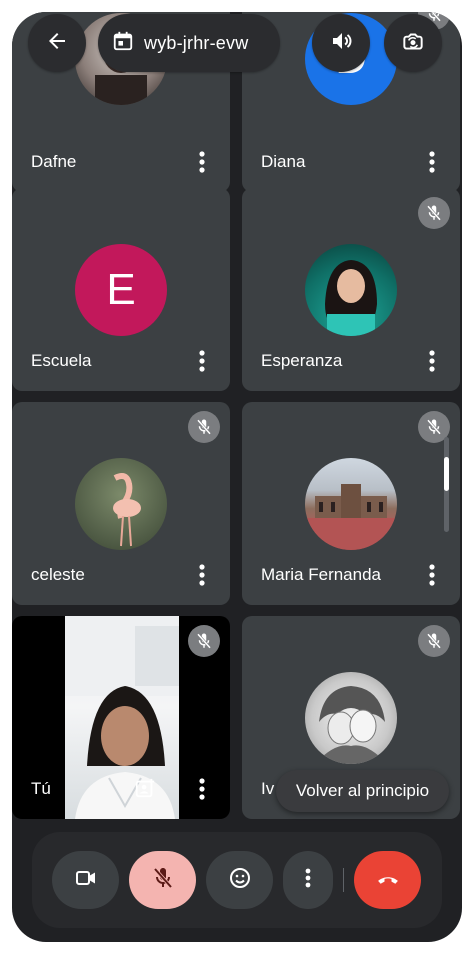 The width and height of the screenshot is (474, 955). I want to click on microphone-toggle-button, so click(162, 880).